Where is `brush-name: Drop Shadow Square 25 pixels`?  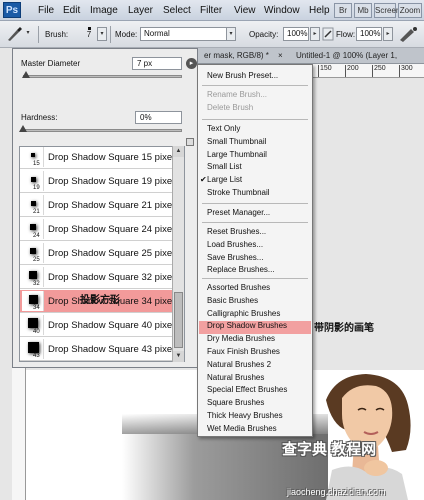 brush-name: Drop Shadow Square 25 pixels is located at coordinates (113, 253).